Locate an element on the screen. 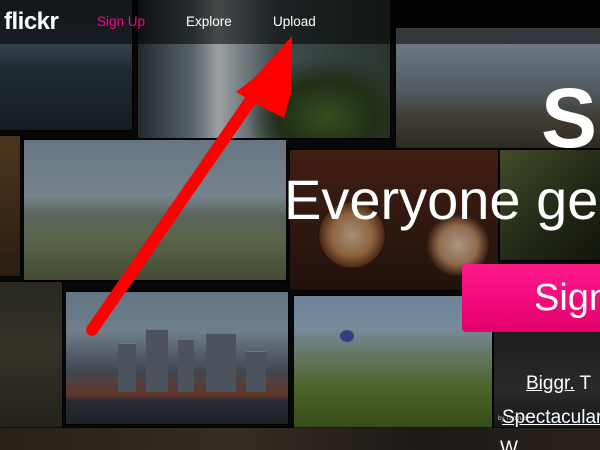 This screenshot has width=600, height=450. feature-line-biggr: Biggr. T is located at coordinates (558, 384).